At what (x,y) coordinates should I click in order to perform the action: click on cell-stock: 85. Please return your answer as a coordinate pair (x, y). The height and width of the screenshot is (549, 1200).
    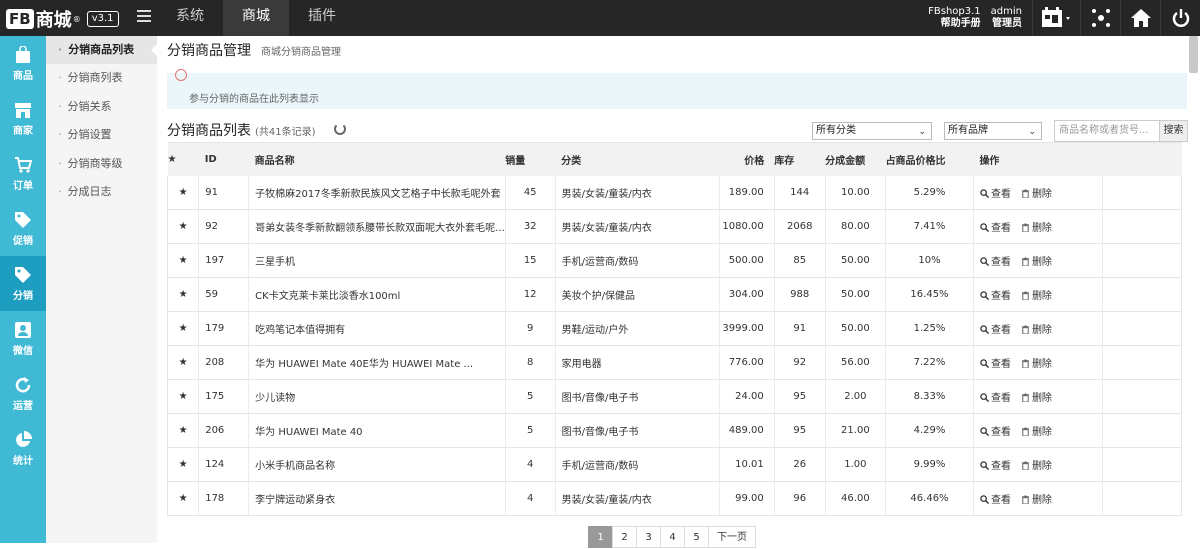
    Looking at the image, I should click on (799, 260).